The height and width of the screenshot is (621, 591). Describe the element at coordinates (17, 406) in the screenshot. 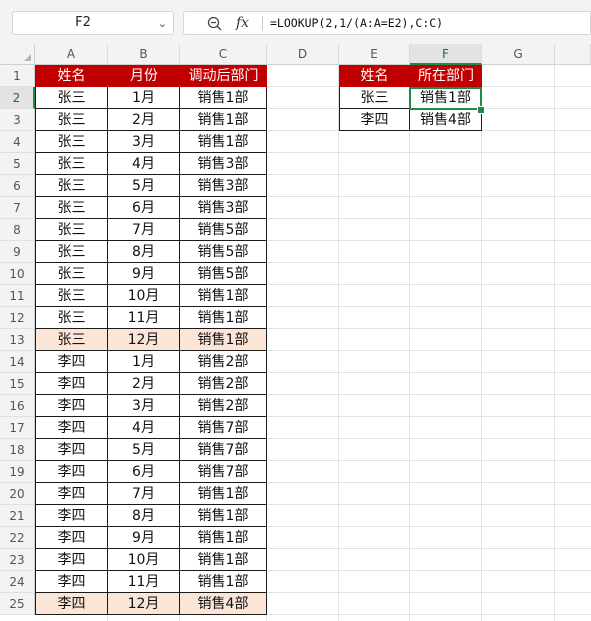

I see `row-header-16: 16` at that location.